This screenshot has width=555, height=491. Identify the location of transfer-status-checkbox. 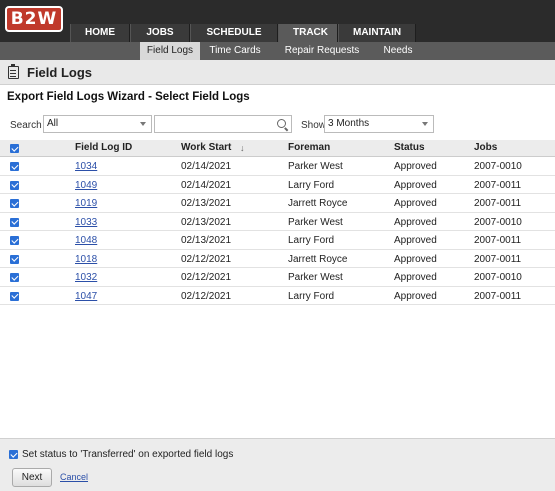
(13, 454).